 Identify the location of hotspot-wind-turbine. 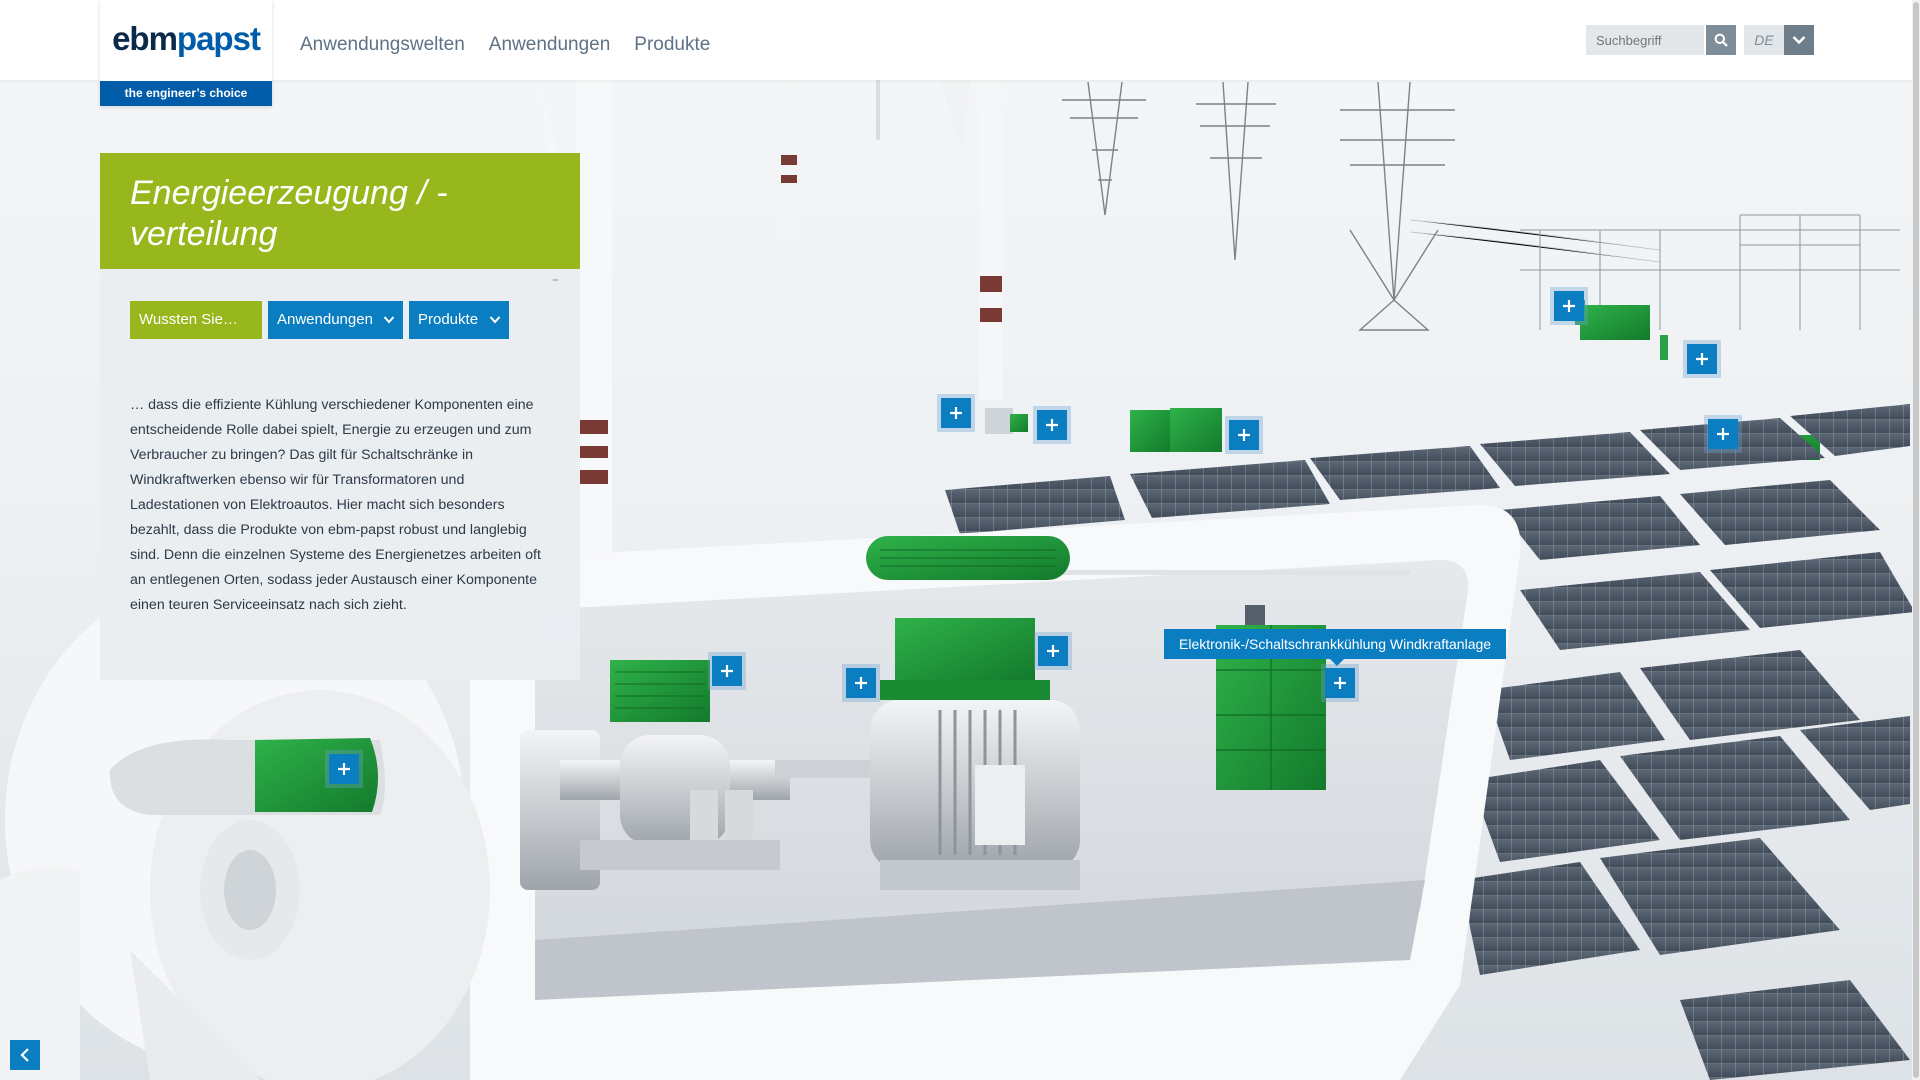
(956, 413).